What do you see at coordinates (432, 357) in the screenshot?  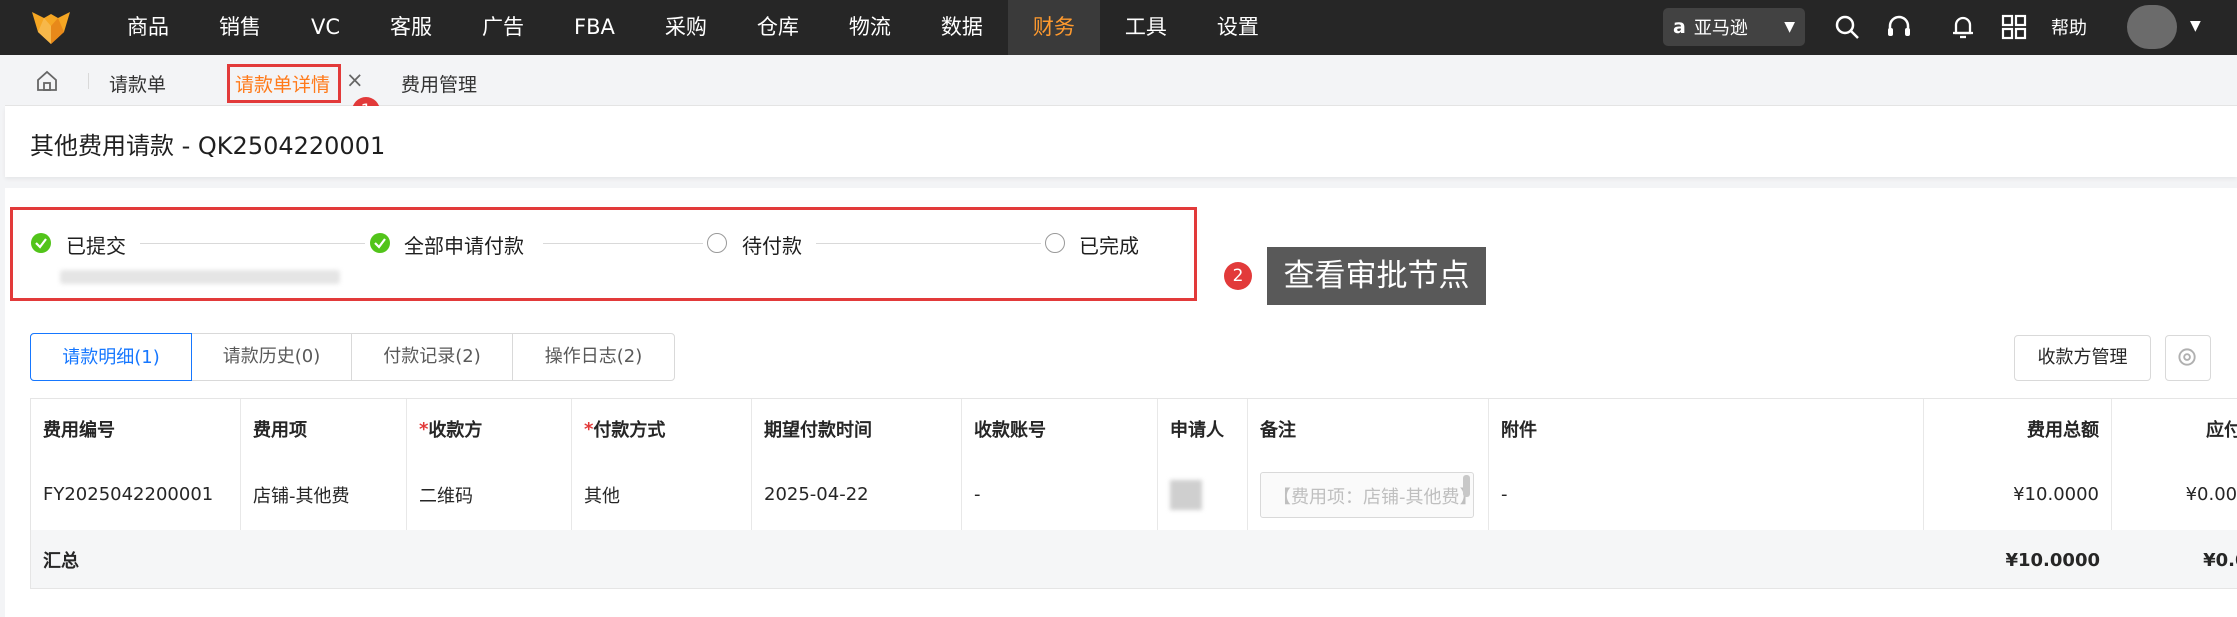 I see `subtab-payment-records: 付款记录(2)` at bounding box center [432, 357].